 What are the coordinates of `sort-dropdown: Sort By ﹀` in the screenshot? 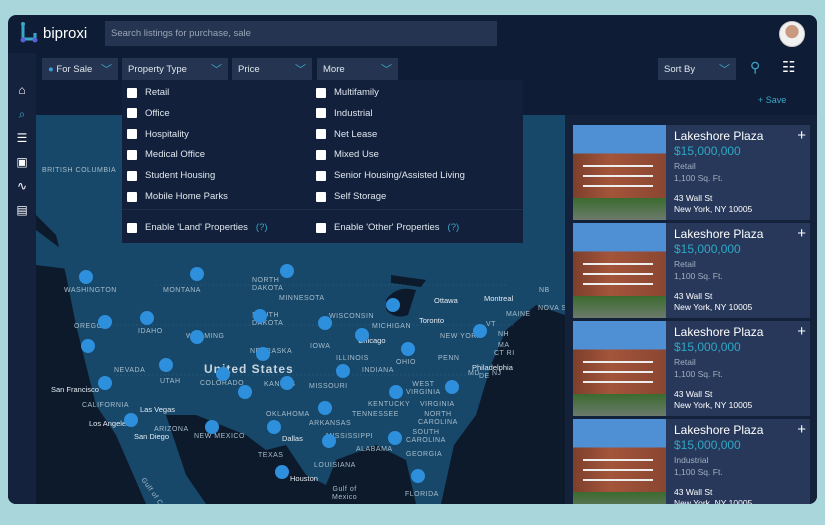 It's located at (697, 69).